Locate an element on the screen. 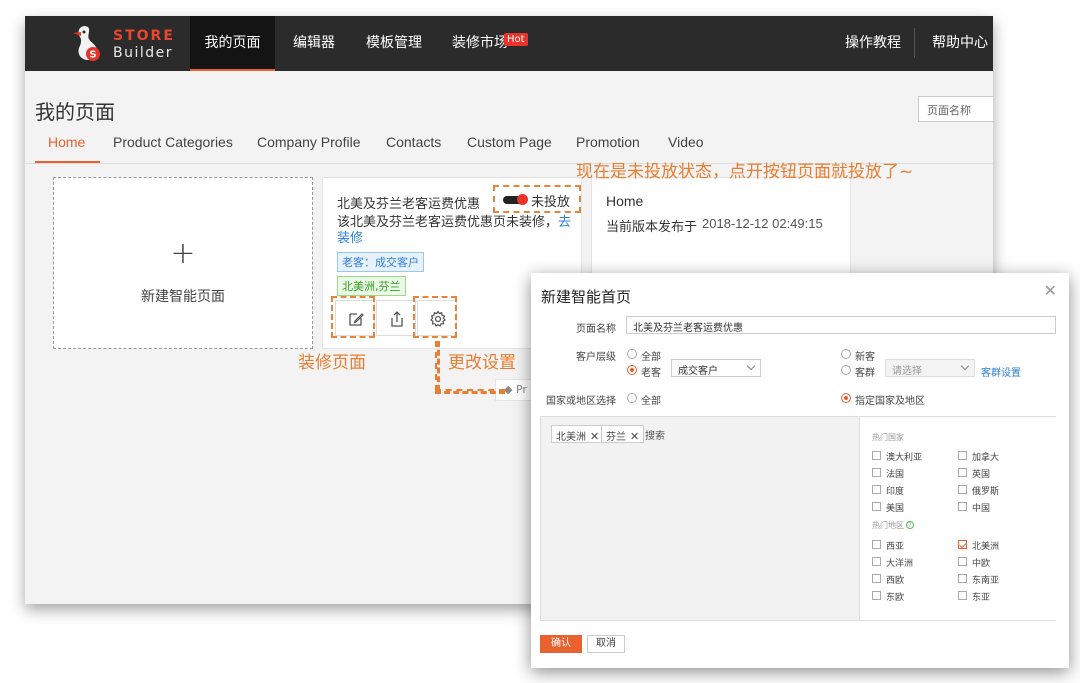 This screenshot has width=1080, height=683. nav-my-pages: 我的页面 is located at coordinates (232, 43).